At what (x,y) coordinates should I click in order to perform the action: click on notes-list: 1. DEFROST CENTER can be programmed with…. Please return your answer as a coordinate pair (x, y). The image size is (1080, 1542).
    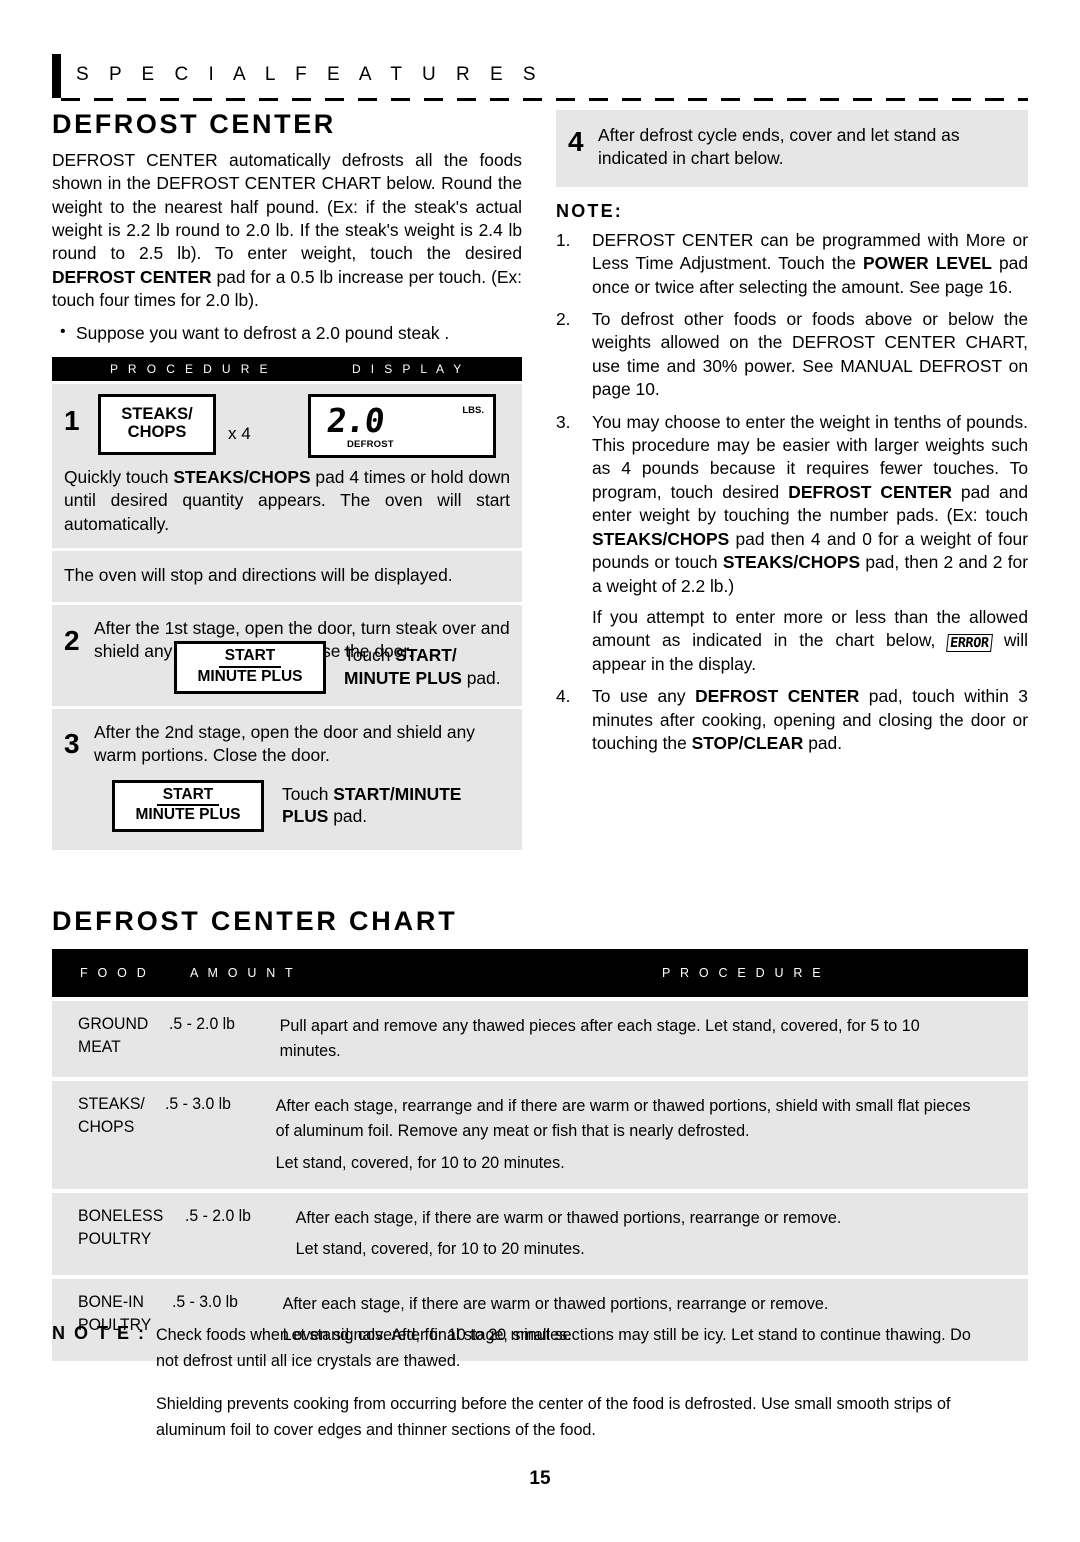
    Looking at the image, I should click on (792, 492).